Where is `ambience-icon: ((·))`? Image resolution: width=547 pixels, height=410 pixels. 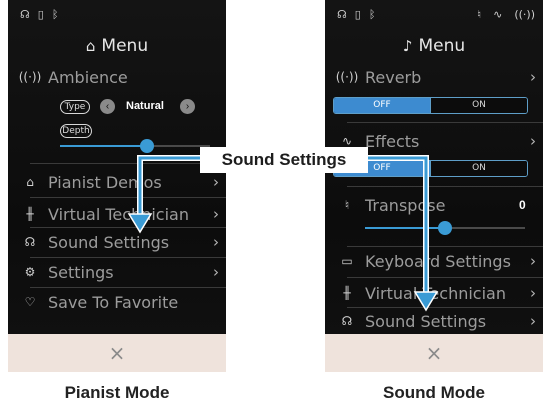 ambience-icon: ((·)) is located at coordinates (30, 77).